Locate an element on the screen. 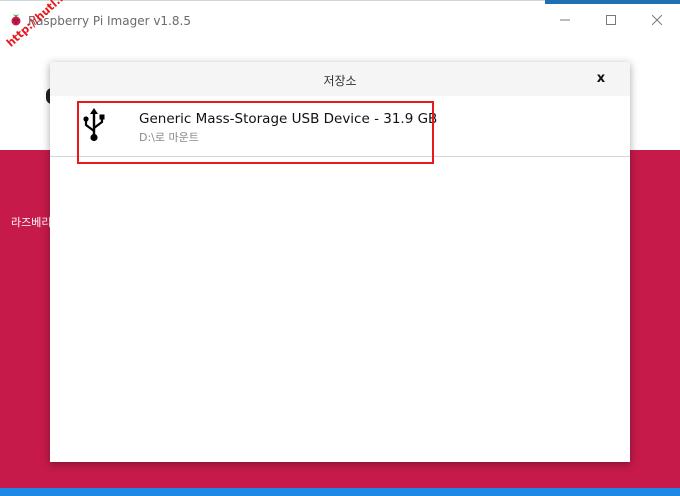 This screenshot has width=680, height=496. drive-mount-point: D:\로 마운트 is located at coordinates (169, 137).